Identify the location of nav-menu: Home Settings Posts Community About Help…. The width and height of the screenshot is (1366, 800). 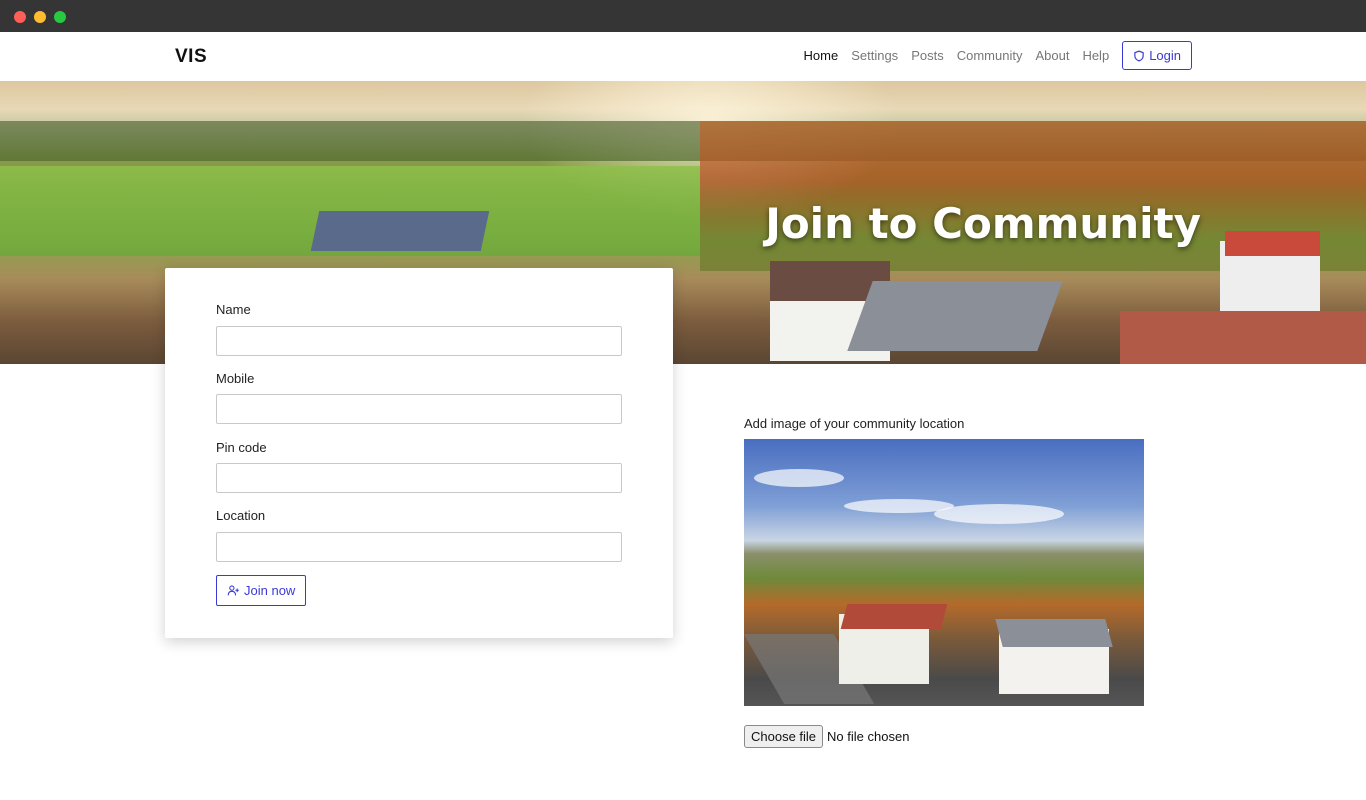
(998, 55).